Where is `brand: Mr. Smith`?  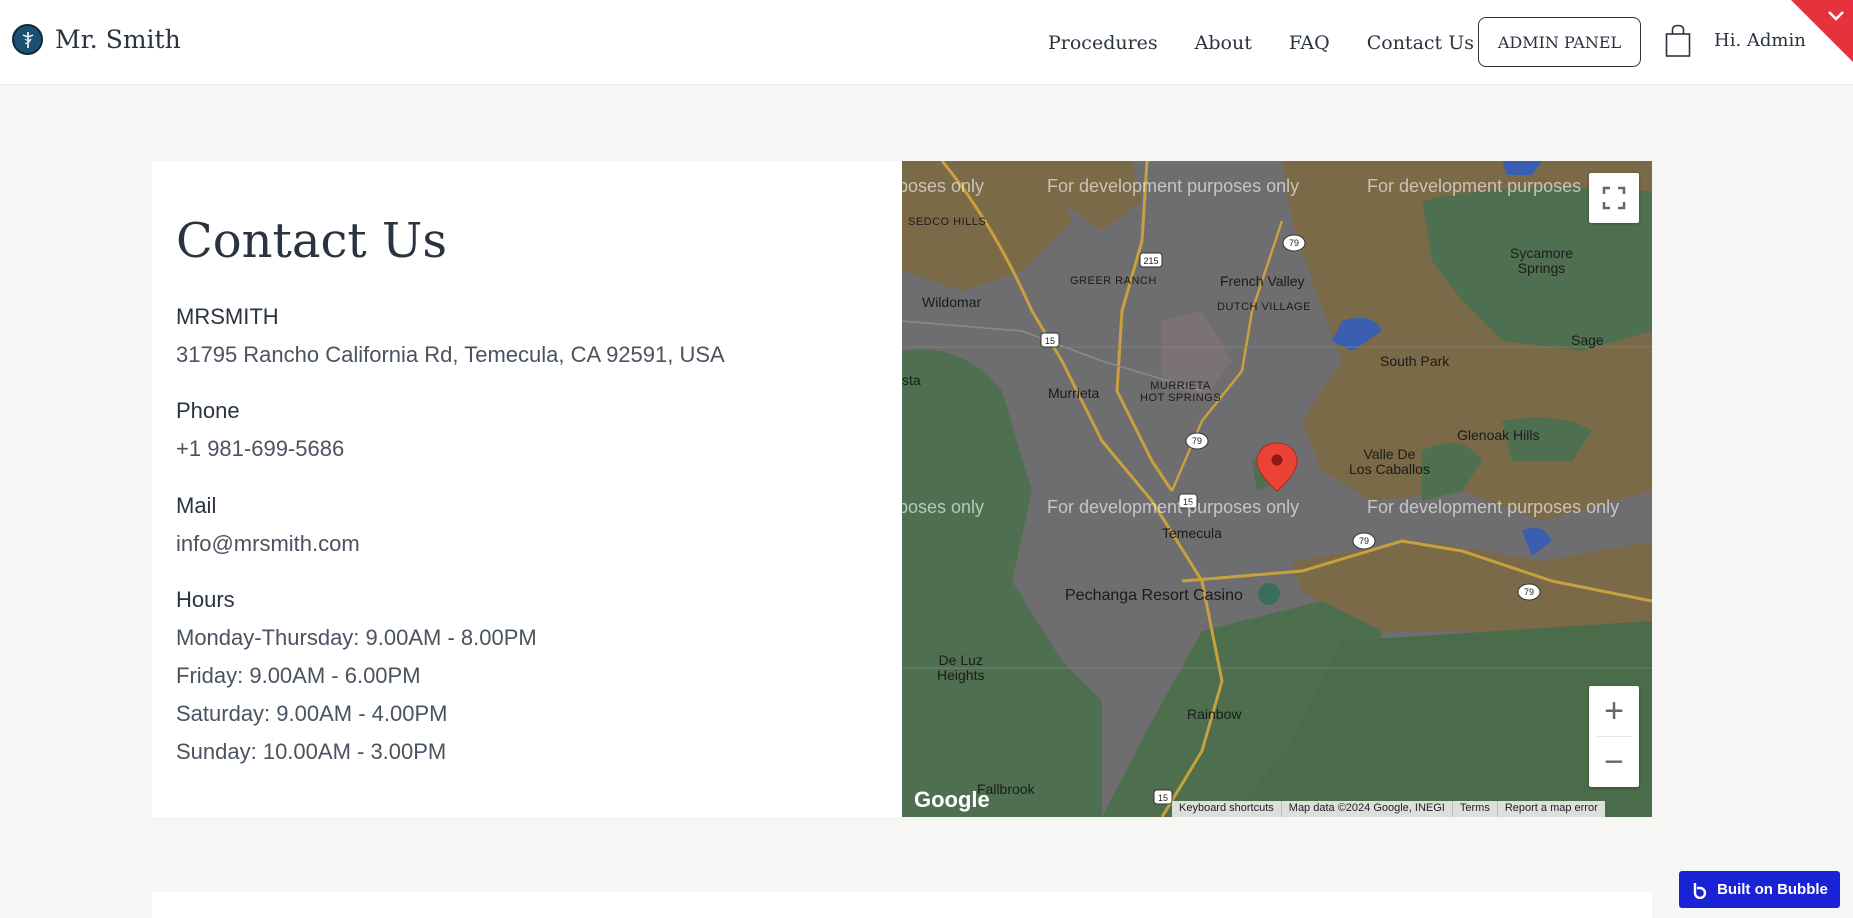
brand: Mr. Smith is located at coordinates (96, 39).